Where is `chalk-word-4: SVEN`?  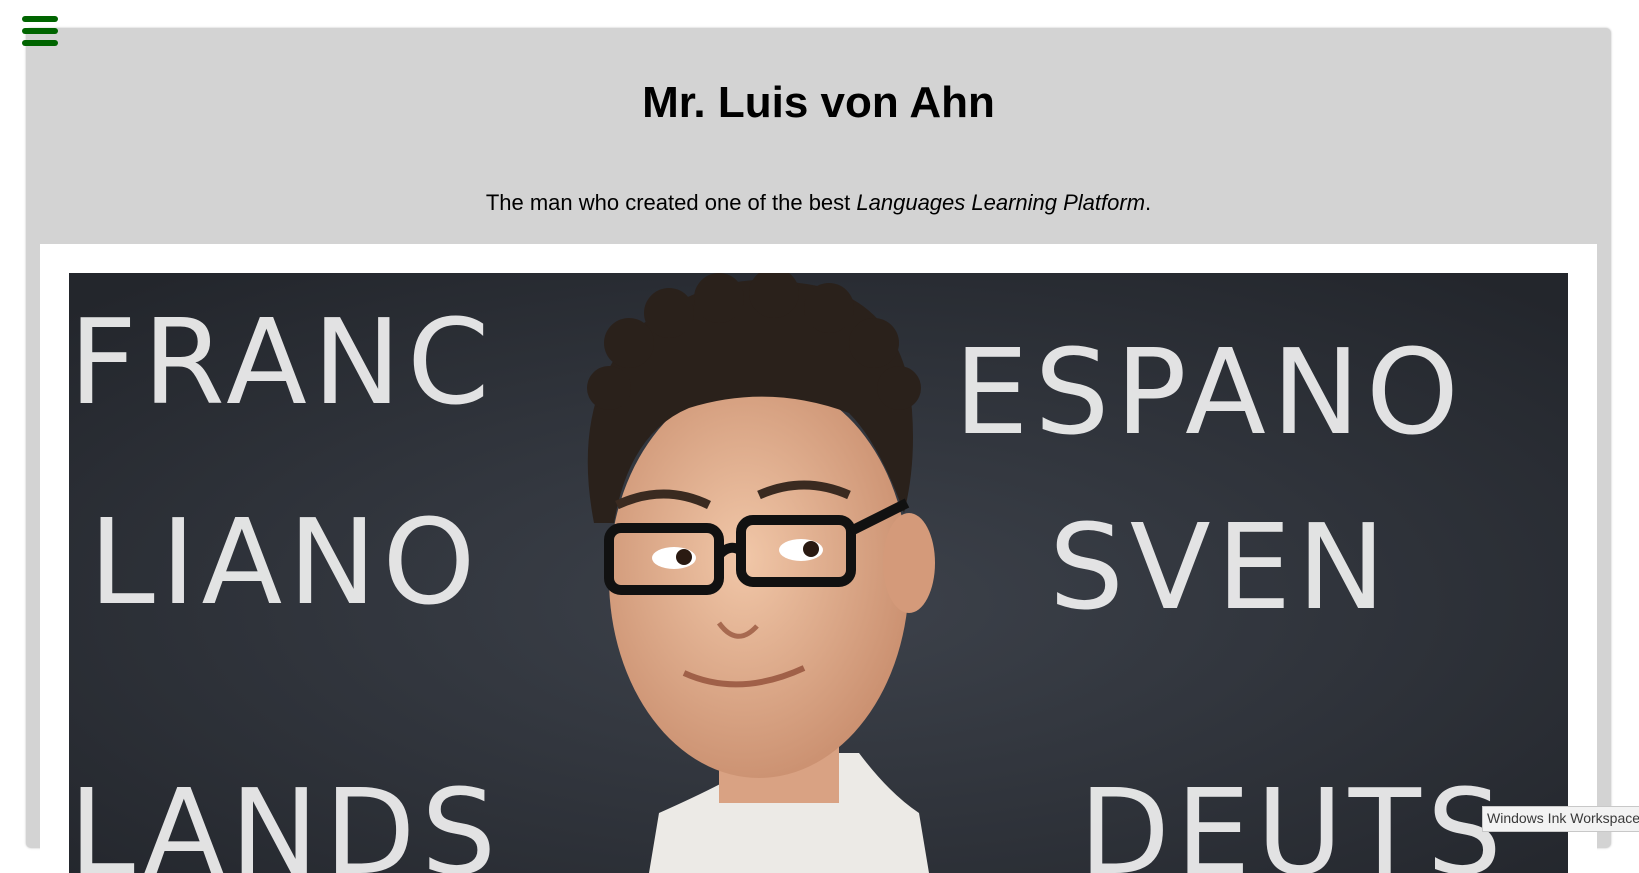
chalk-word-4: SVEN is located at coordinates (1220, 567).